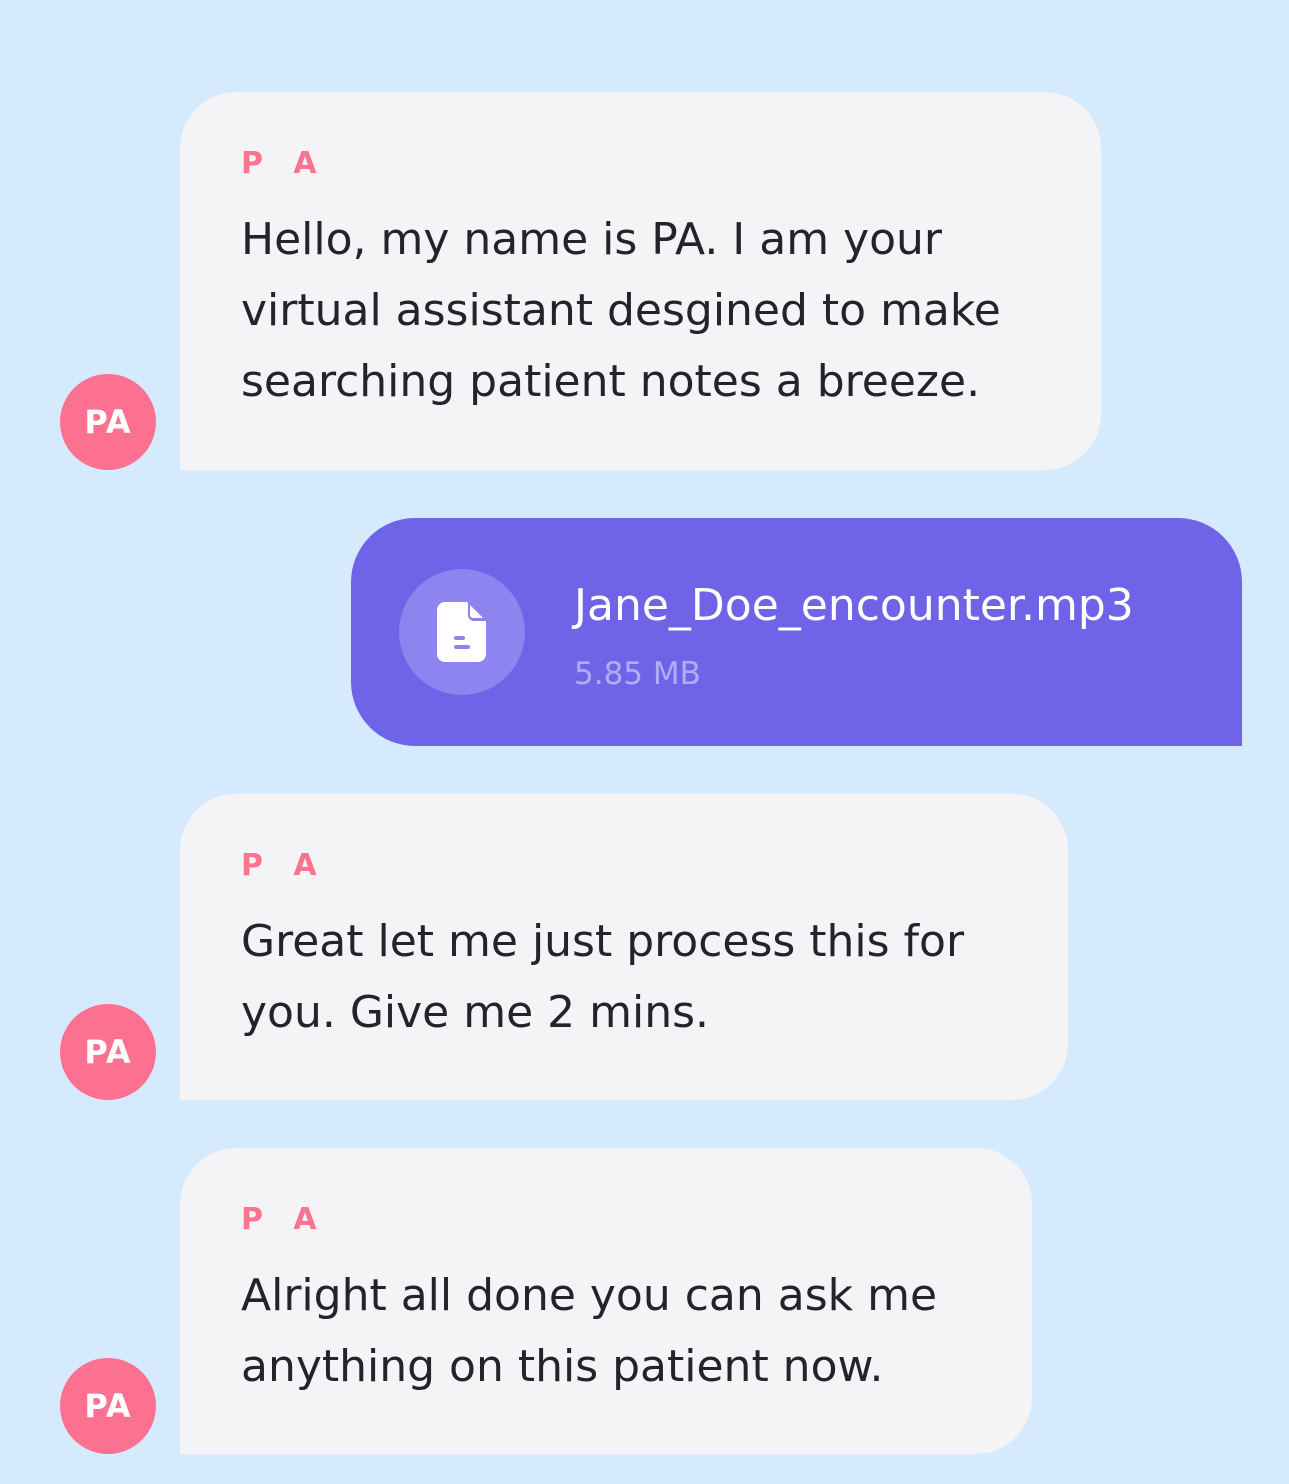 This screenshot has width=1289, height=1484. What do you see at coordinates (637, 674) in the screenshot?
I see `file-size: 5.85 MB` at bounding box center [637, 674].